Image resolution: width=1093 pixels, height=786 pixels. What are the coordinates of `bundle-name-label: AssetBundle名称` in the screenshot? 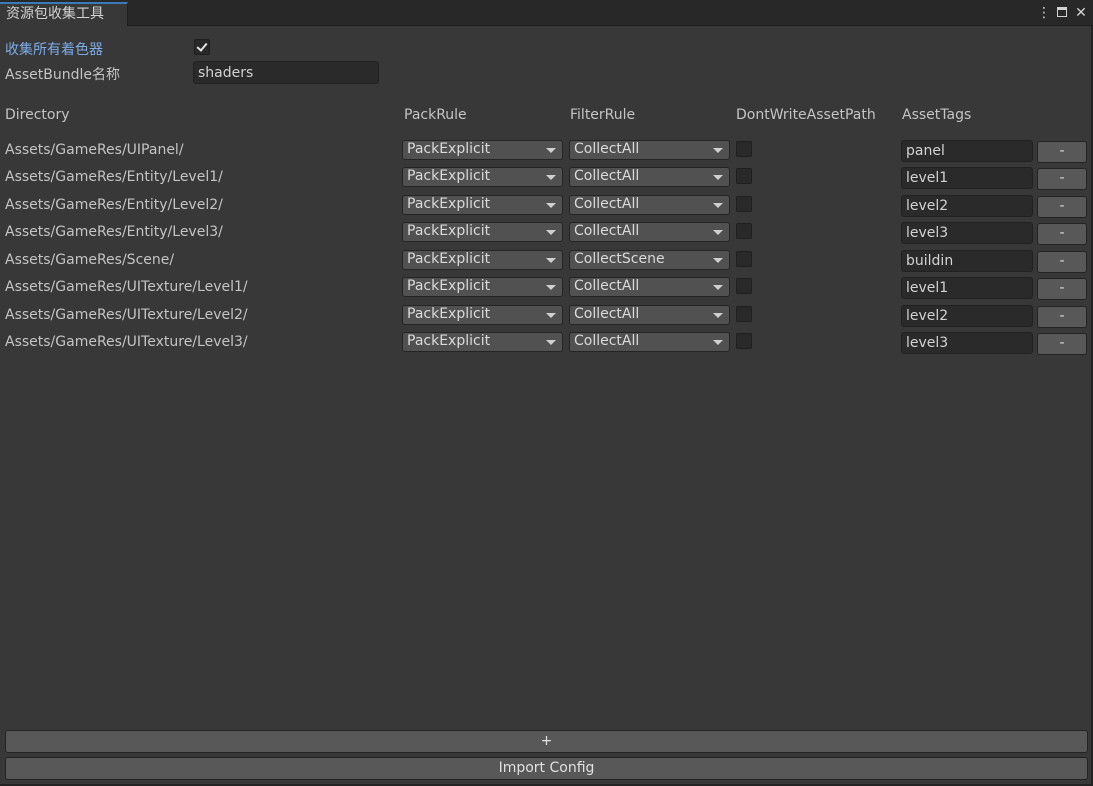 It's located at (63, 75).